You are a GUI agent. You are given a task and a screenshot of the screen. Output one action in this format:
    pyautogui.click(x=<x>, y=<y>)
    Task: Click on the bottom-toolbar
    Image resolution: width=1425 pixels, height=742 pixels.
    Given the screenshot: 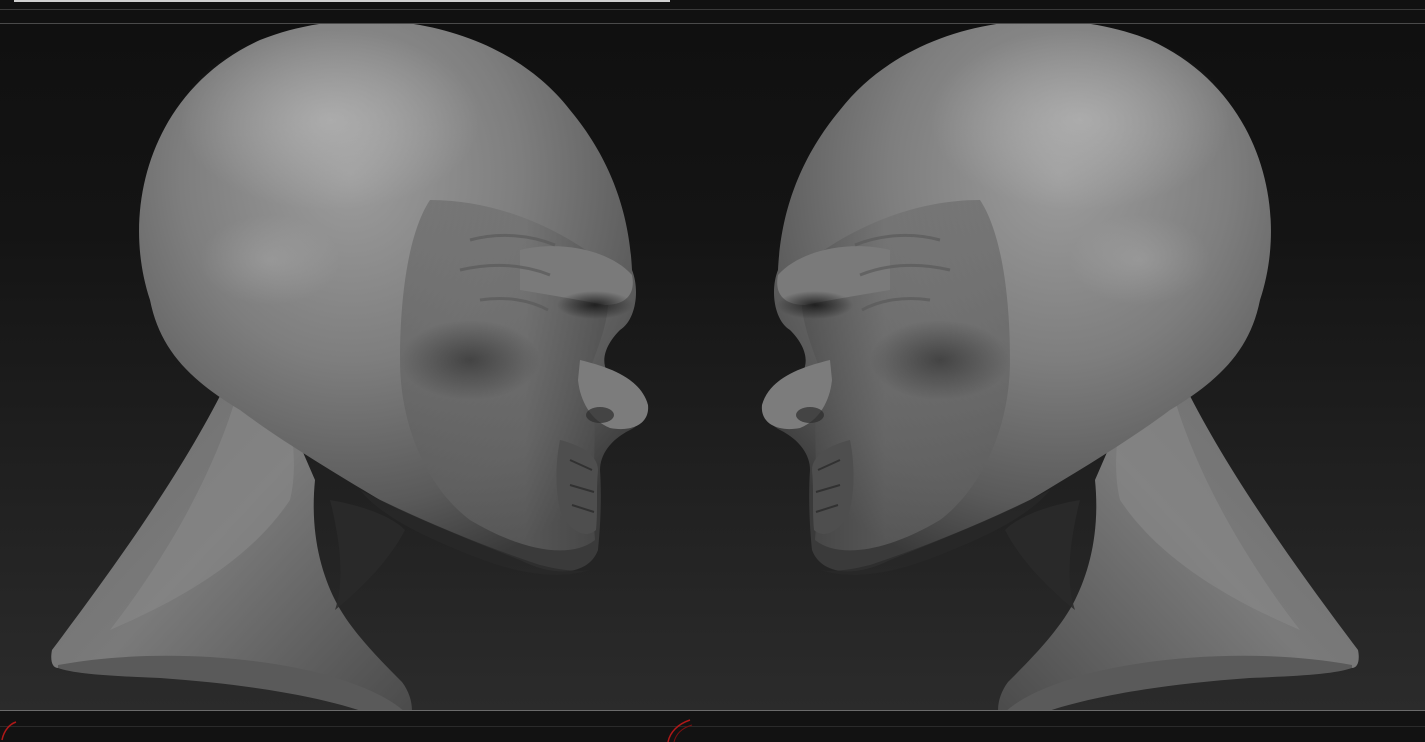 What is the action you would take?
    pyautogui.click(x=712, y=726)
    